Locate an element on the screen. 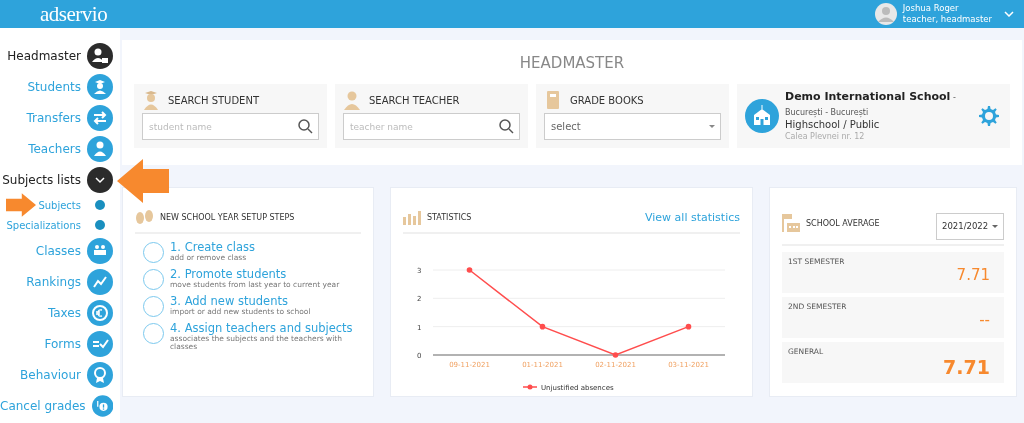 The width and height of the screenshot is (1024, 423). bar-chart-icon is located at coordinates (412, 217).